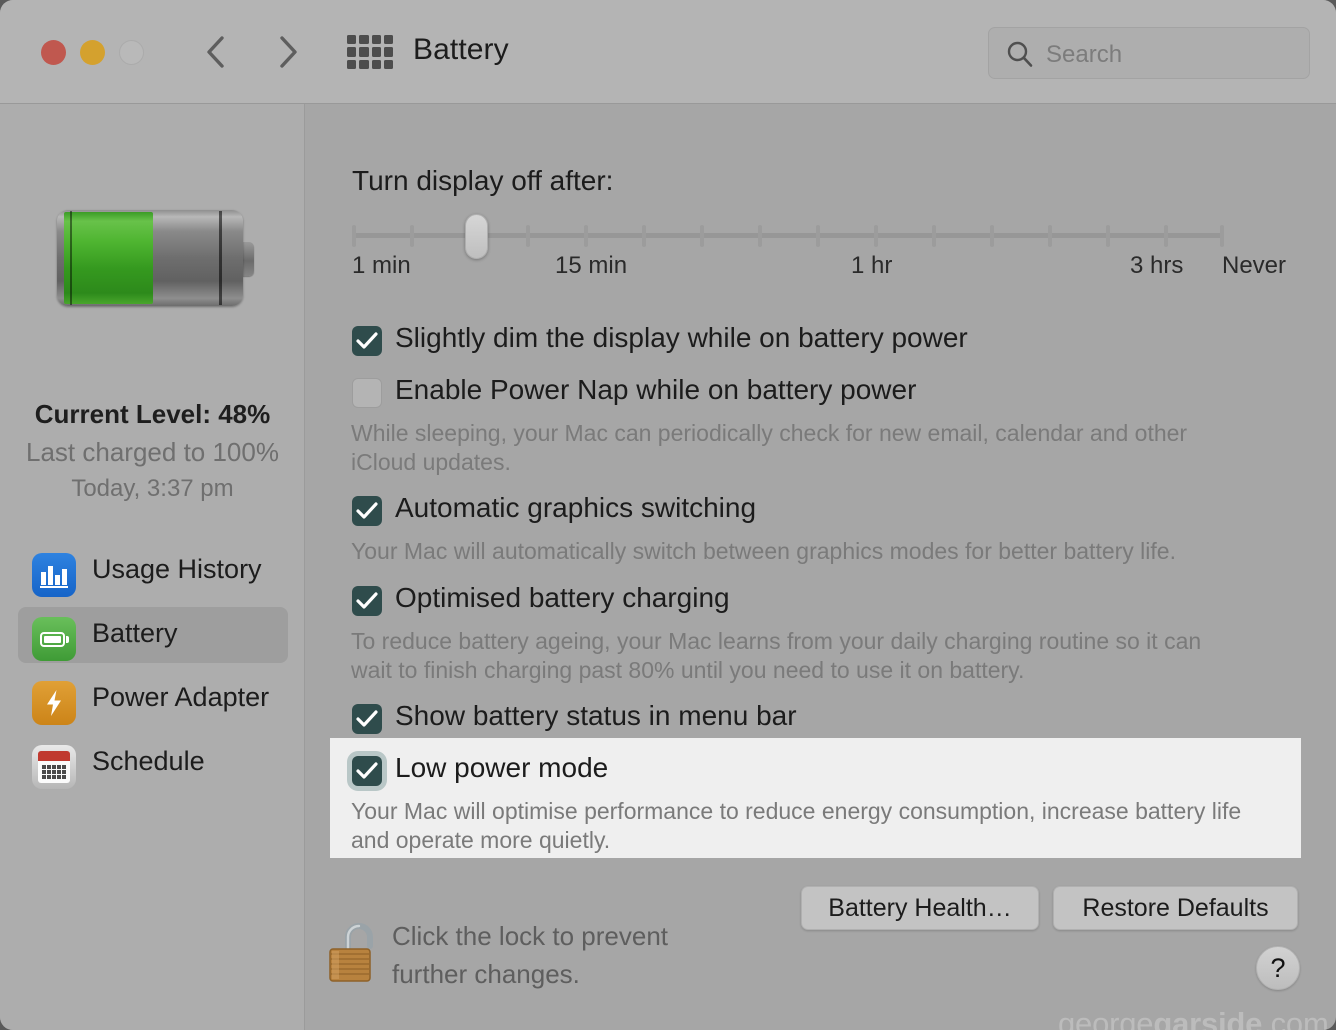  I want to click on last-charged-time: Today, 3:37 pm, so click(152, 488).